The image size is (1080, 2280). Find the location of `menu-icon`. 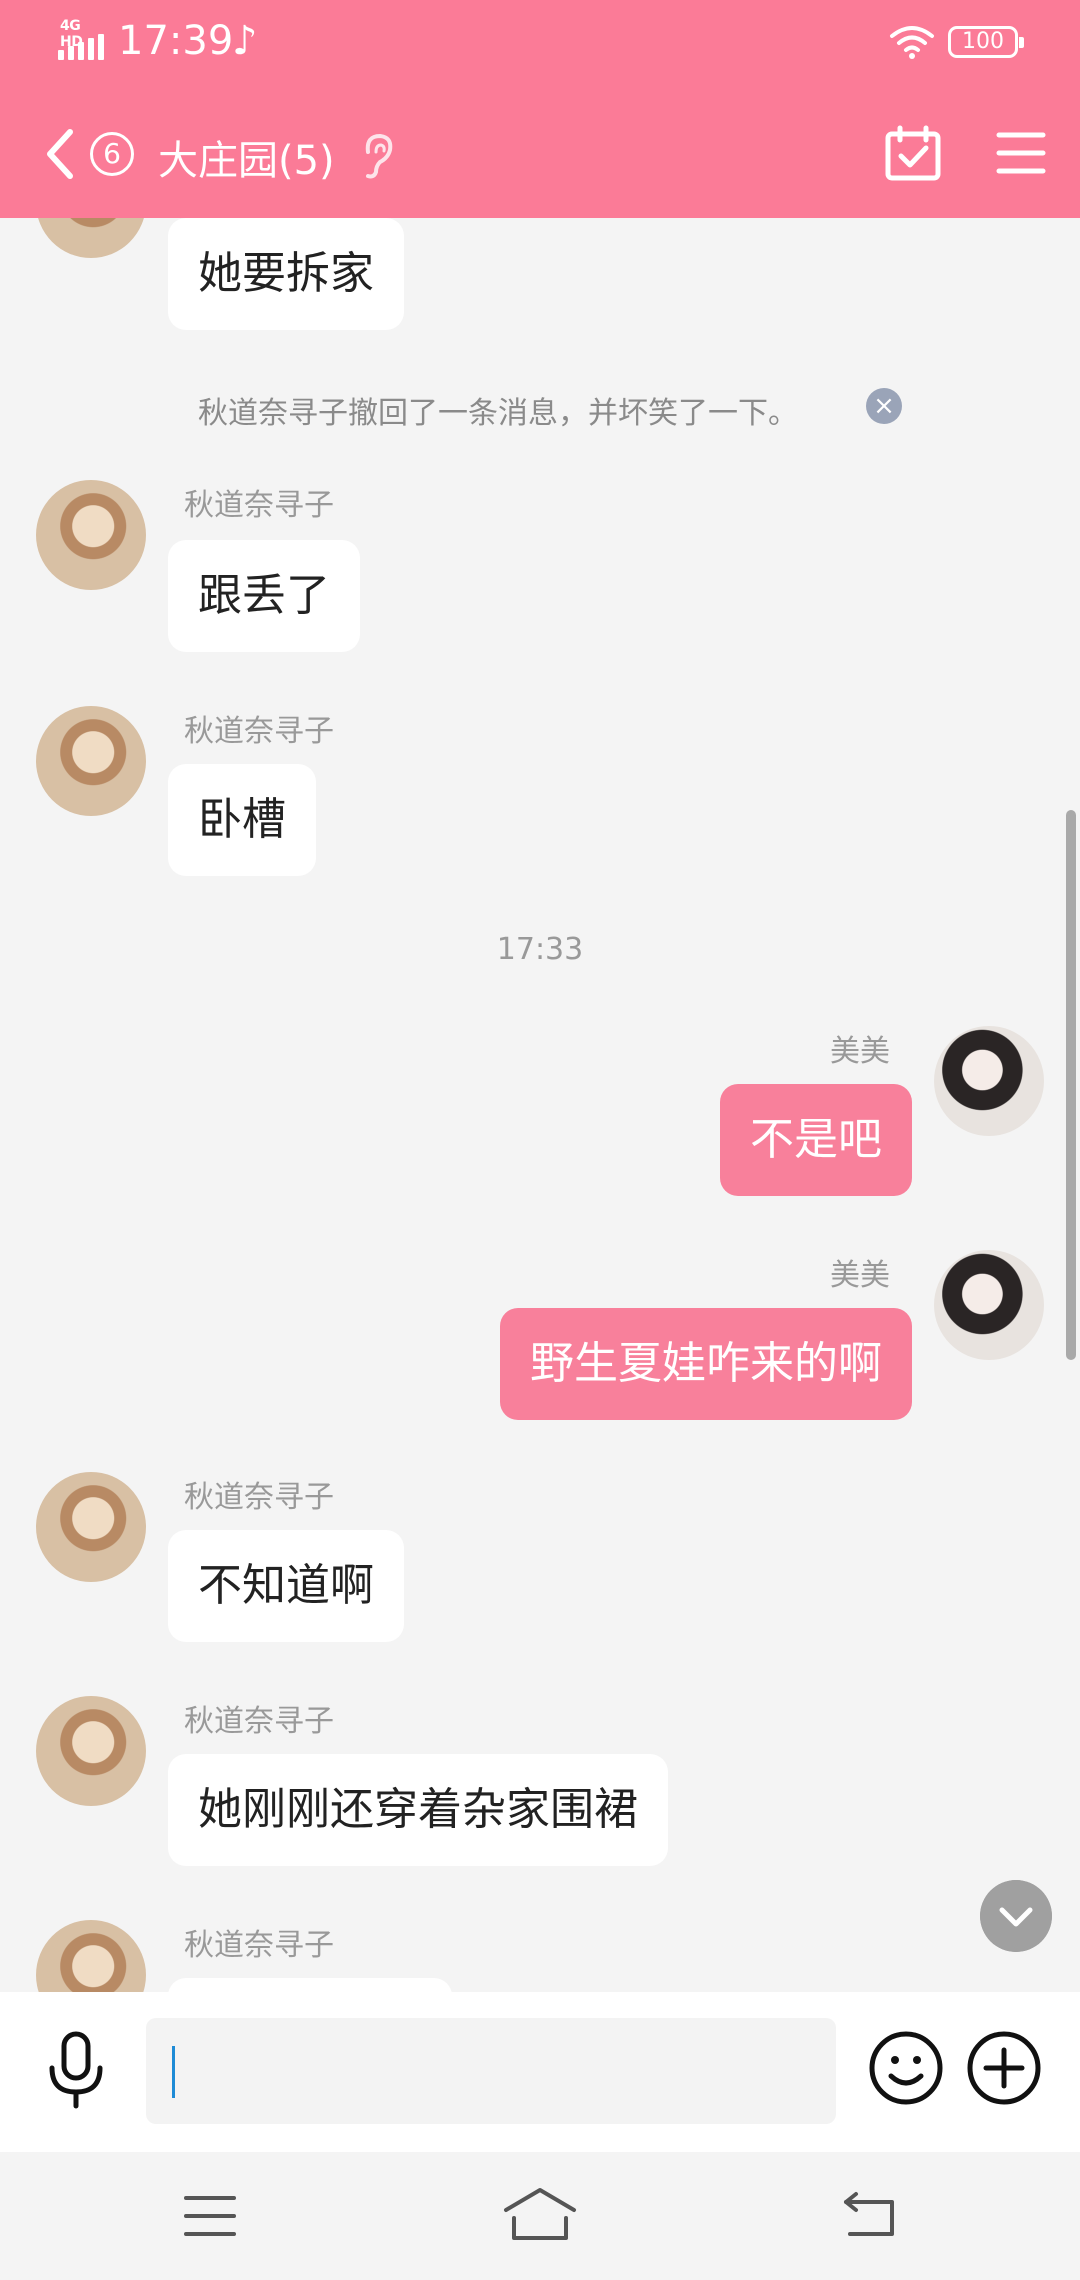

menu-icon is located at coordinates (1021, 153).